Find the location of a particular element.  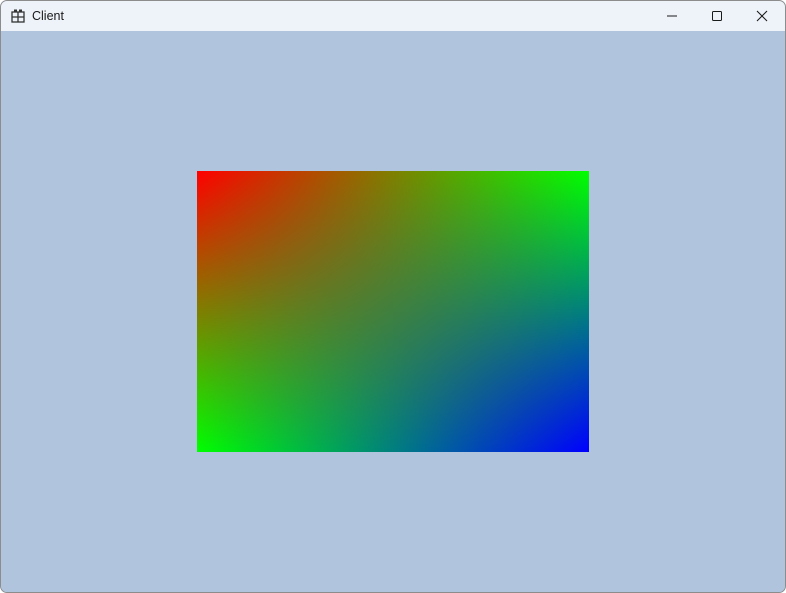

minimize-button is located at coordinates (672, 16).